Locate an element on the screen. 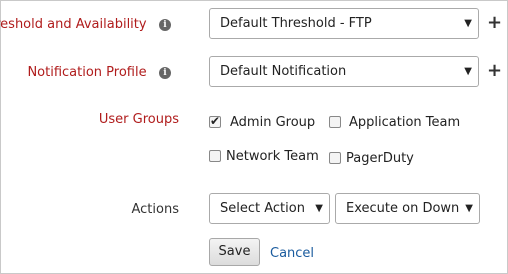  checkbox-label-application-team: Application Team is located at coordinates (405, 122).